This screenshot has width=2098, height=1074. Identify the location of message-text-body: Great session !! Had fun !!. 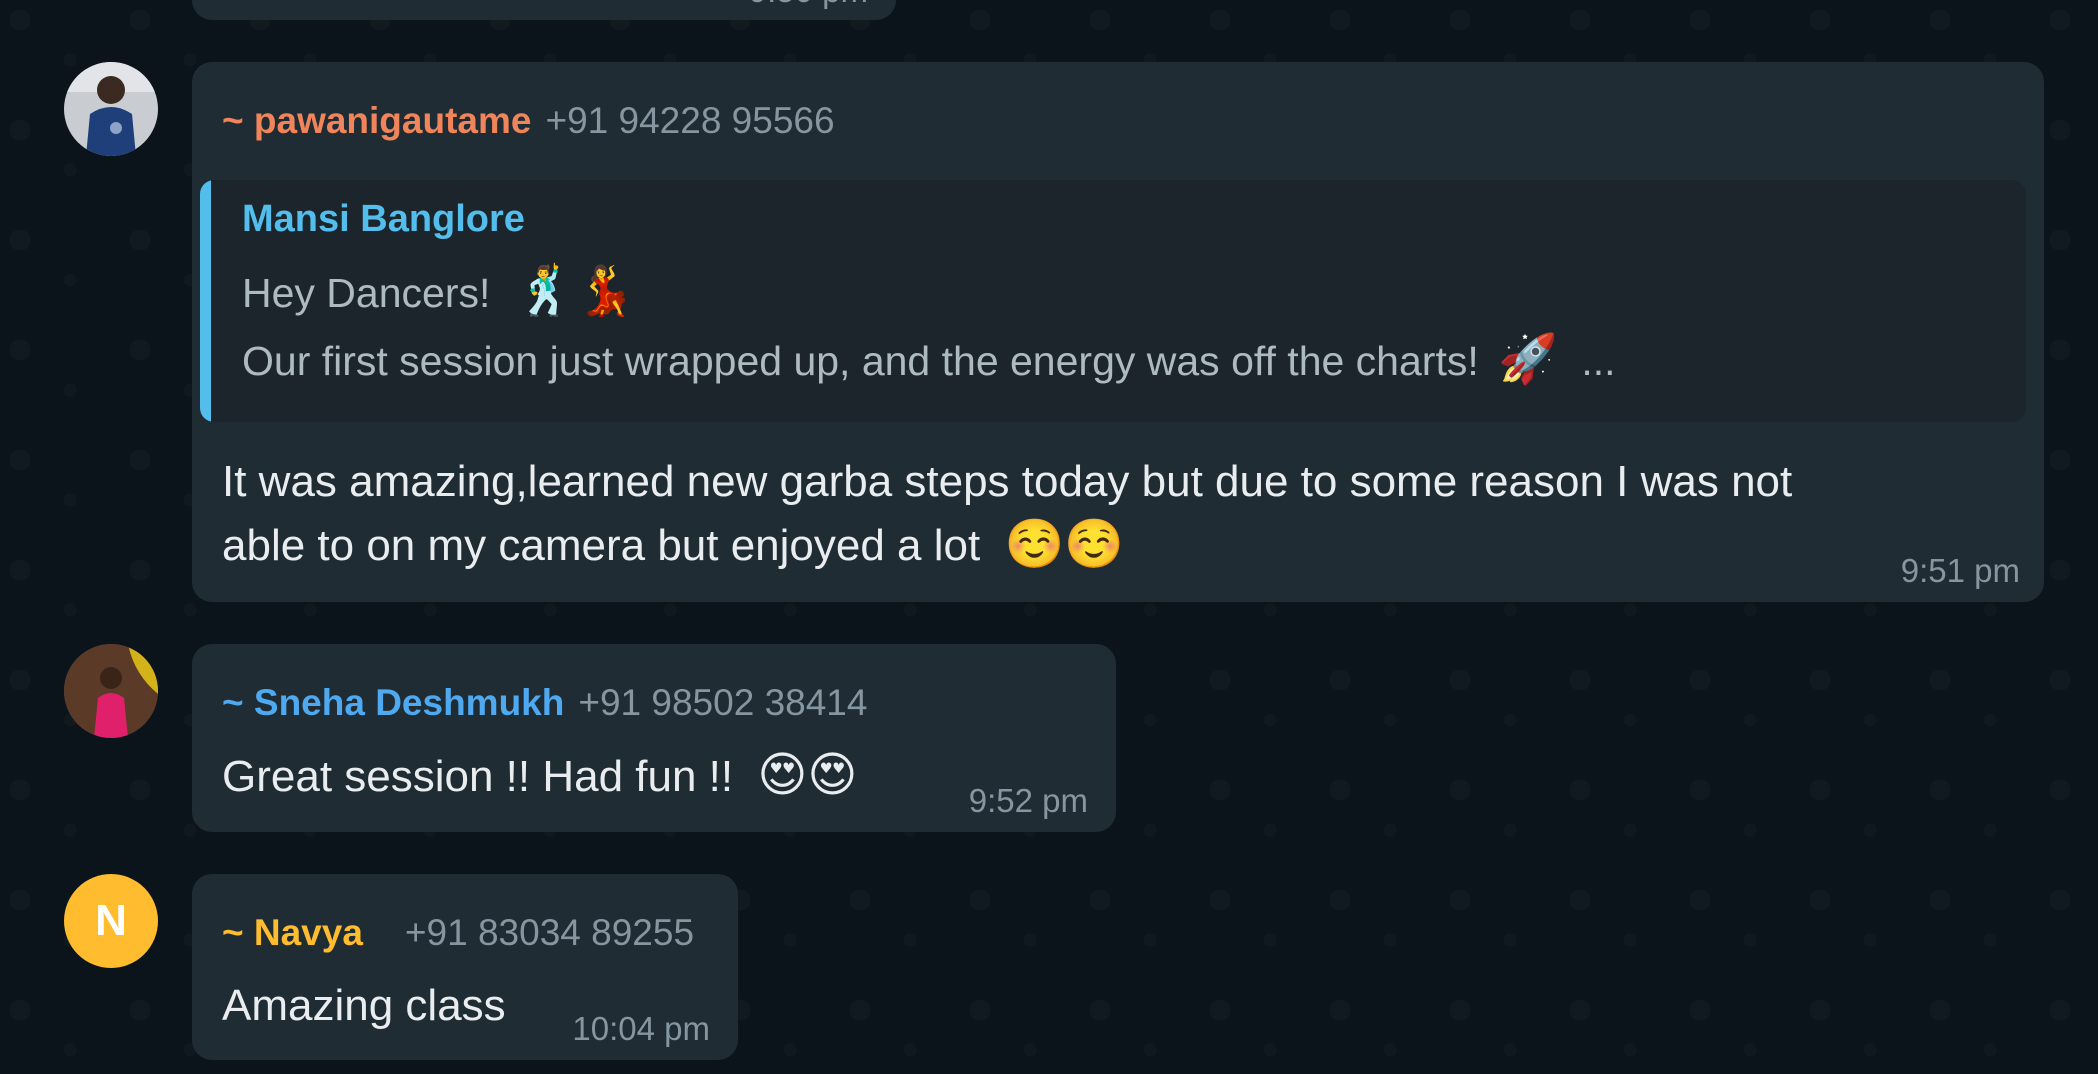
(478, 776).